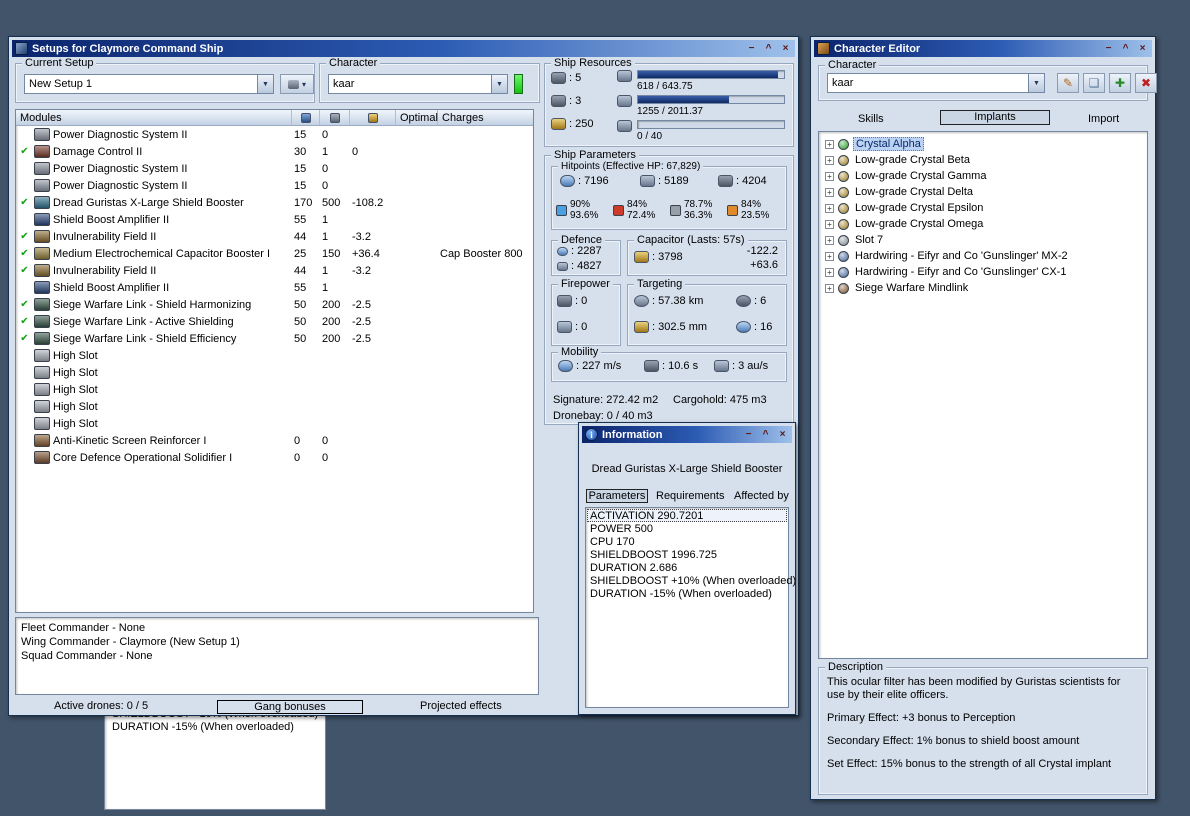 The height and width of the screenshot is (816, 1190). I want to click on implant-icon, so click(843, 288).